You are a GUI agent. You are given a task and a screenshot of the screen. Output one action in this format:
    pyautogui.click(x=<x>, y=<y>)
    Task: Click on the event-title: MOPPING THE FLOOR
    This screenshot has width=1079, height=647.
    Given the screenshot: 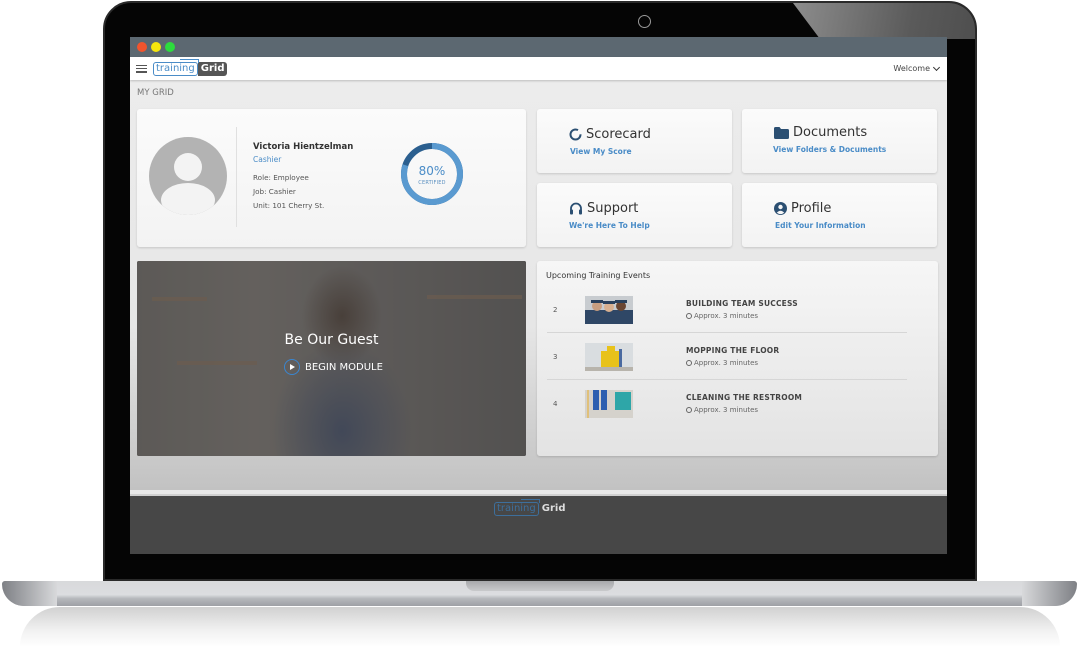 What is the action you would take?
    pyautogui.click(x=733, y=350)
    